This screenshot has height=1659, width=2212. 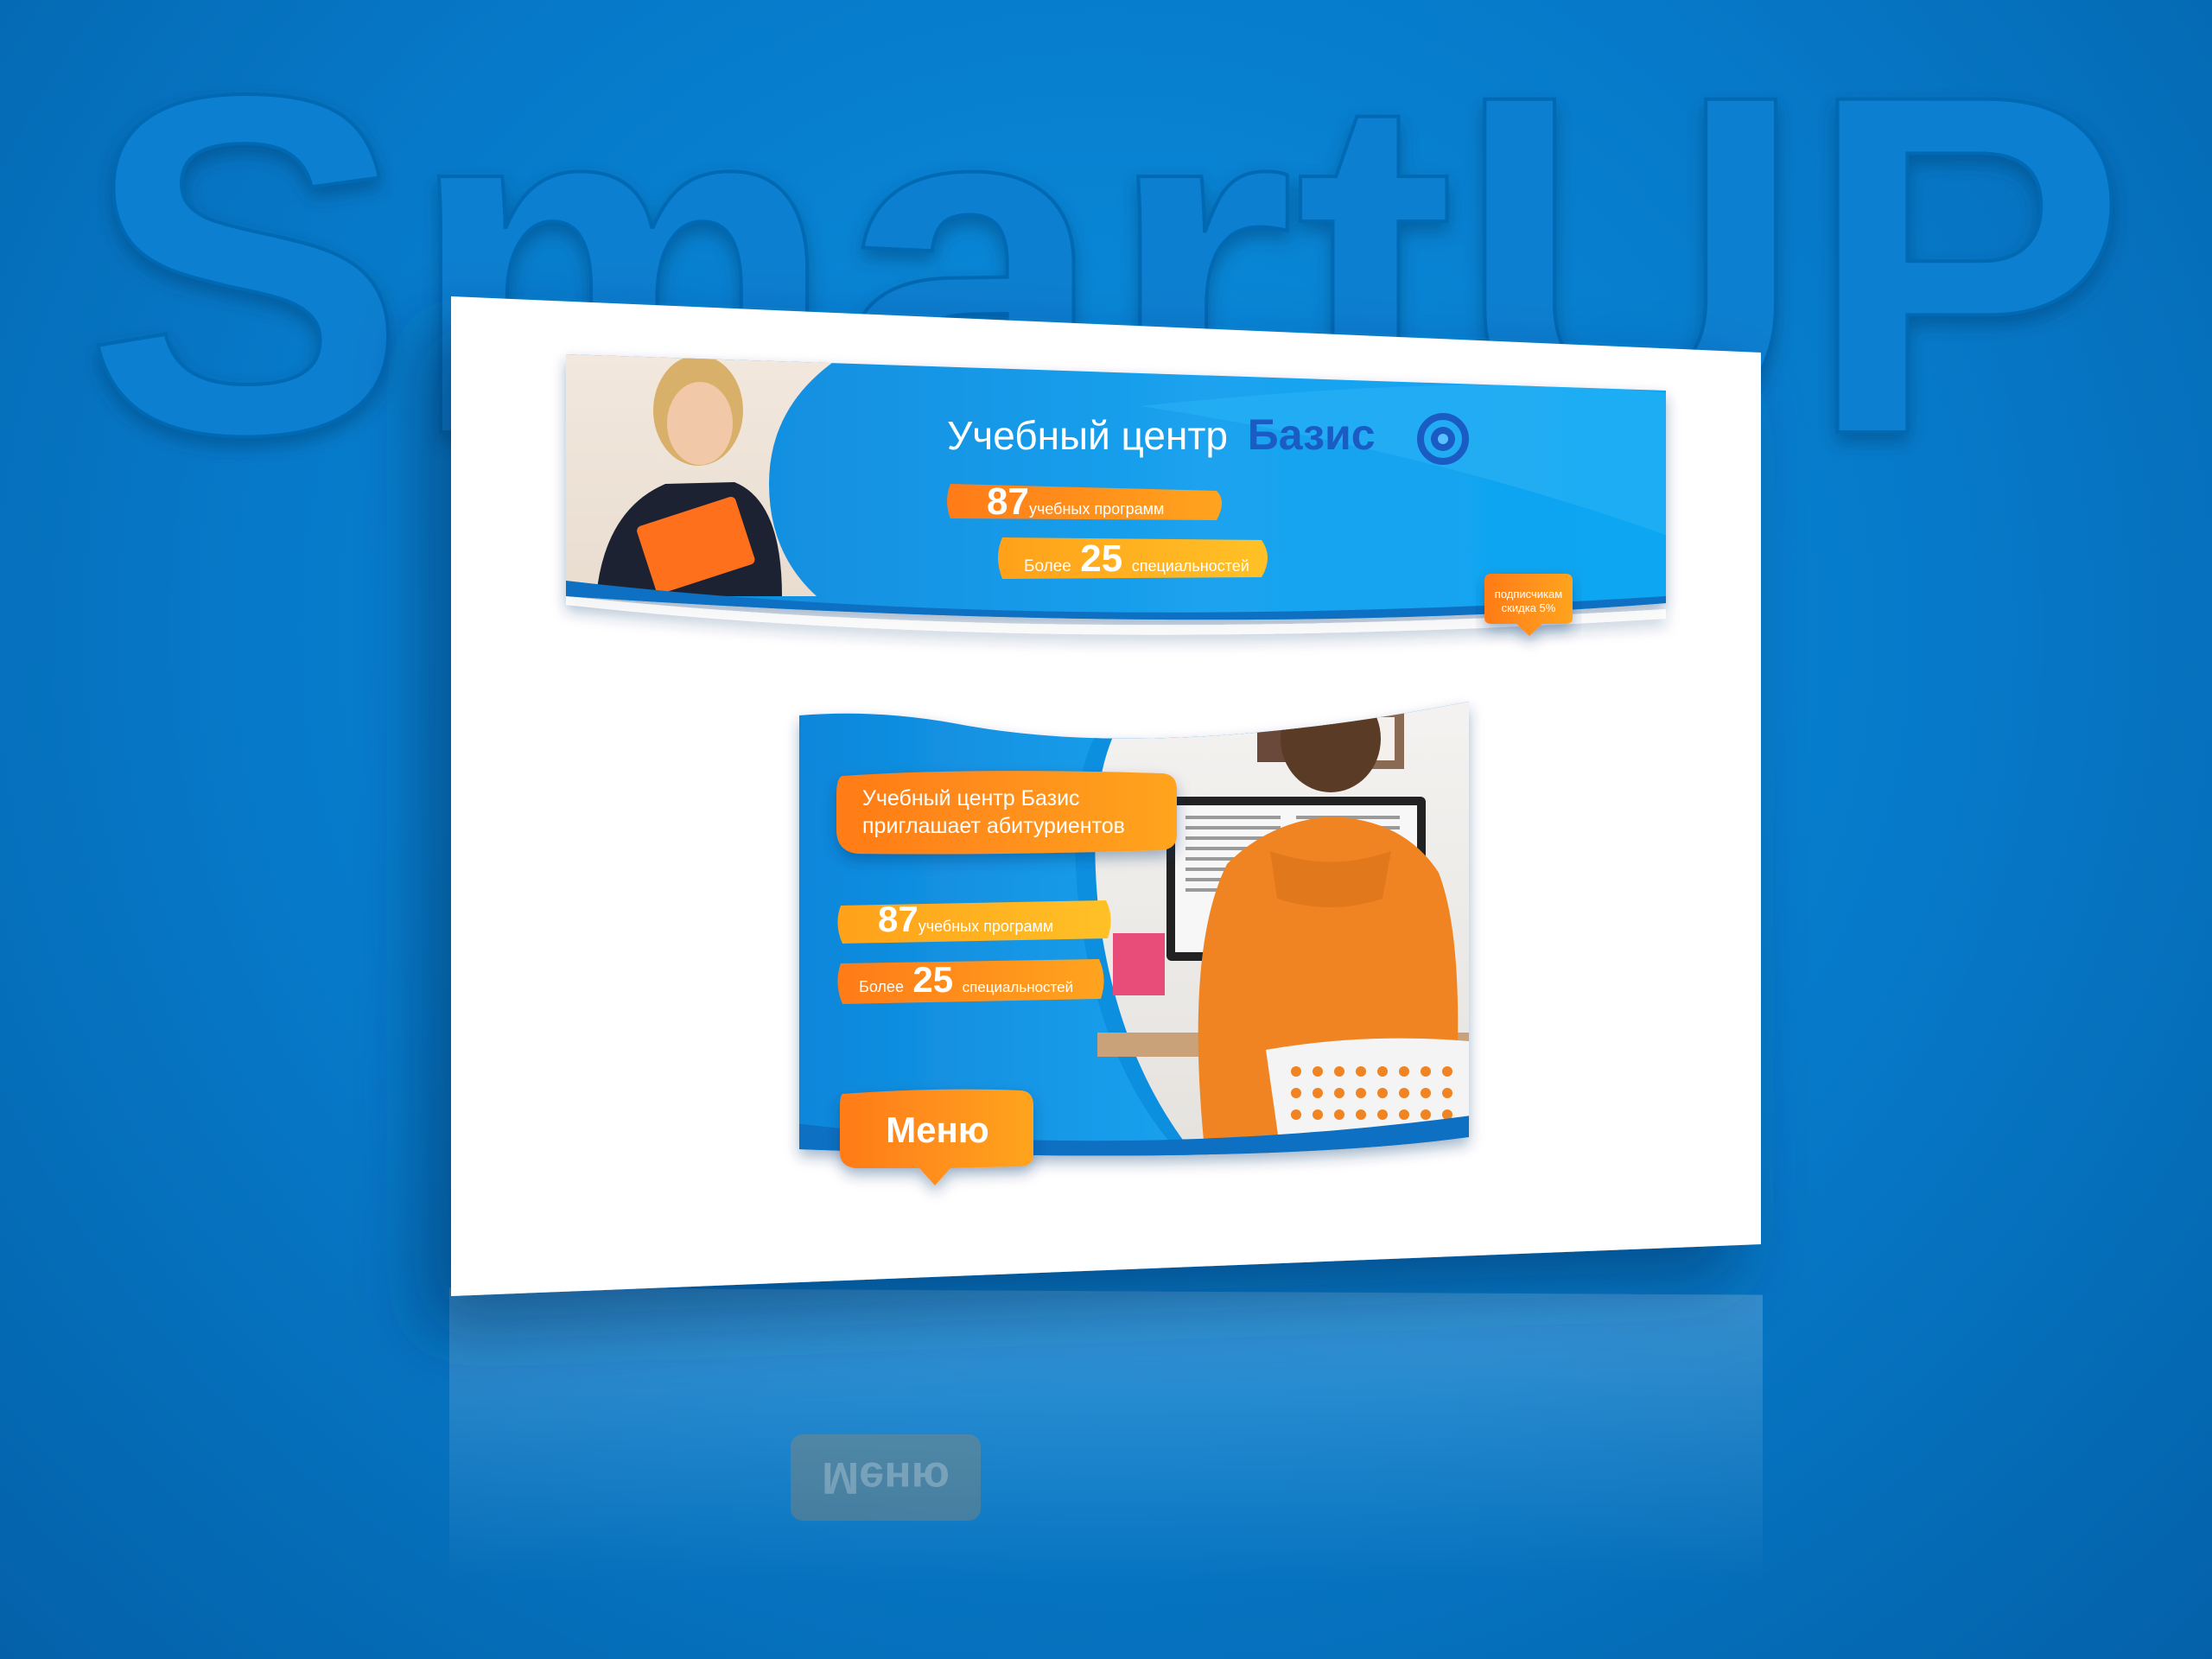 I want to click on banner2-headline-line1: Учебный центр Базис, so click(x=971, y=798).